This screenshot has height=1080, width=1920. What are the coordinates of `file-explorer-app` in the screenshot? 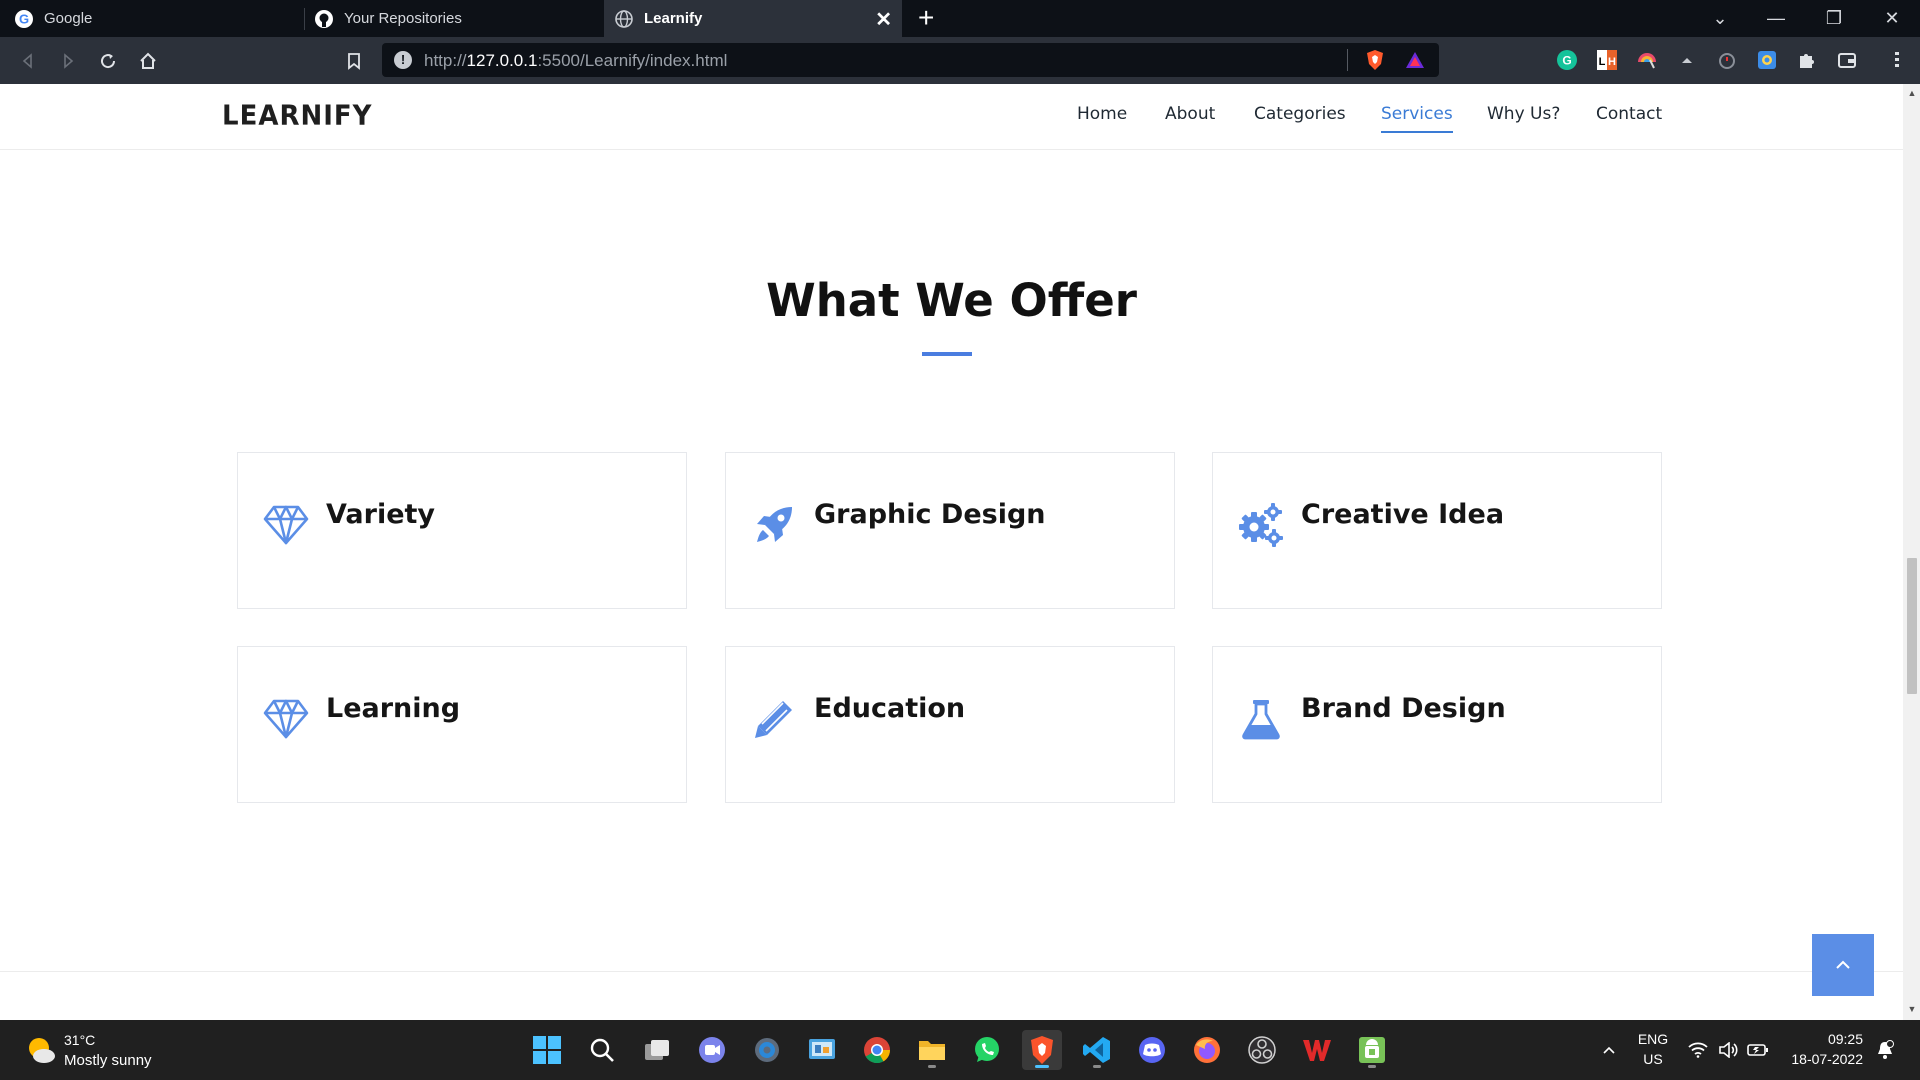 It's located at (932, 1050).